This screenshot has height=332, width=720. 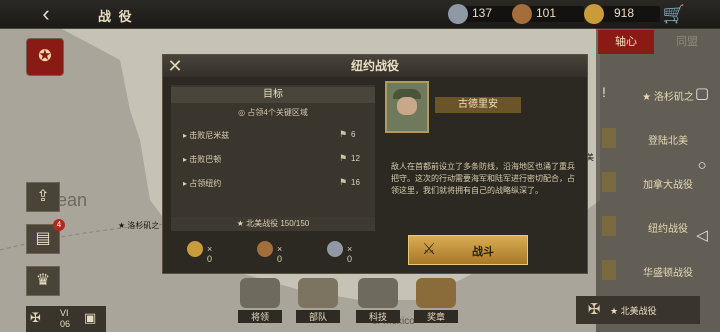 What do you see at coordinates (243, 112) in the screenshot?
I see `target-icon: ◎` at bounding box center [243, 112].